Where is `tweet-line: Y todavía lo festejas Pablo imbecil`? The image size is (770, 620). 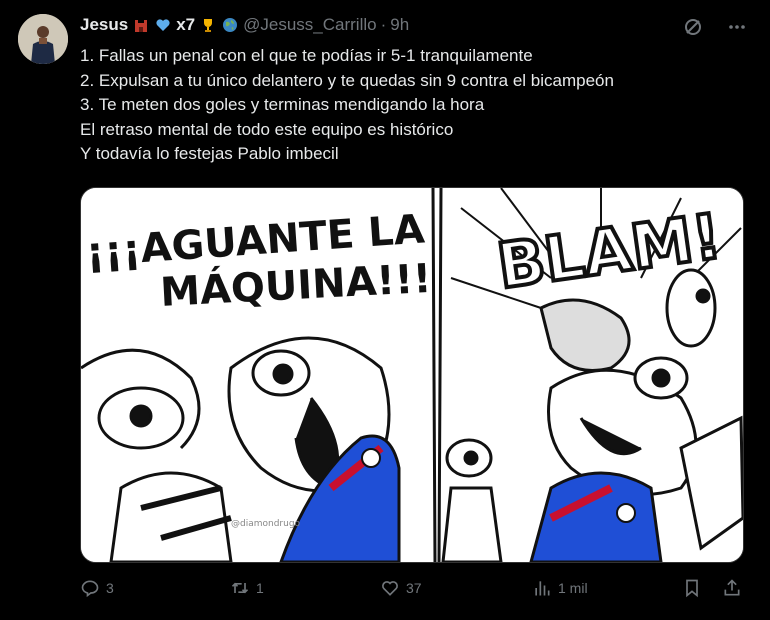
tweet-line: Y todavía lo festejas Pablo imbecil is located at coordinates (209, 153).